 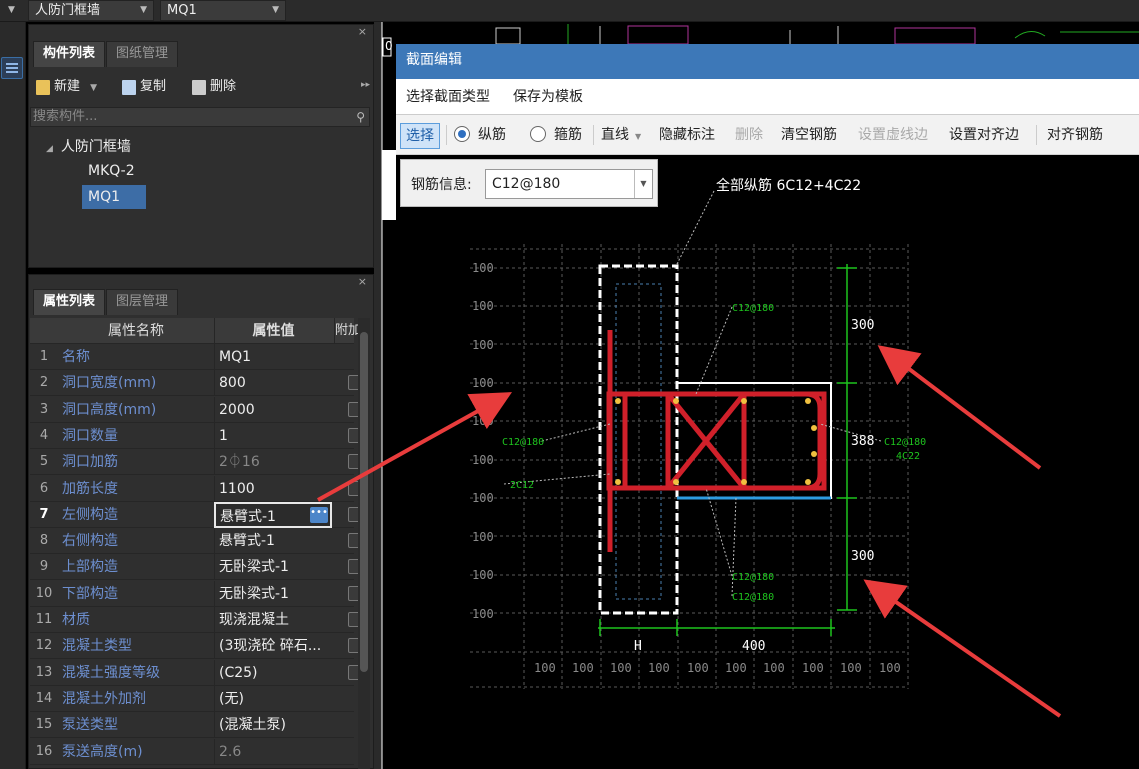 What do you see at coordinates (196, 488) in the screenshot?
I see `property-row: 6 加筋长度 1100` at bounding box center [196, 488].